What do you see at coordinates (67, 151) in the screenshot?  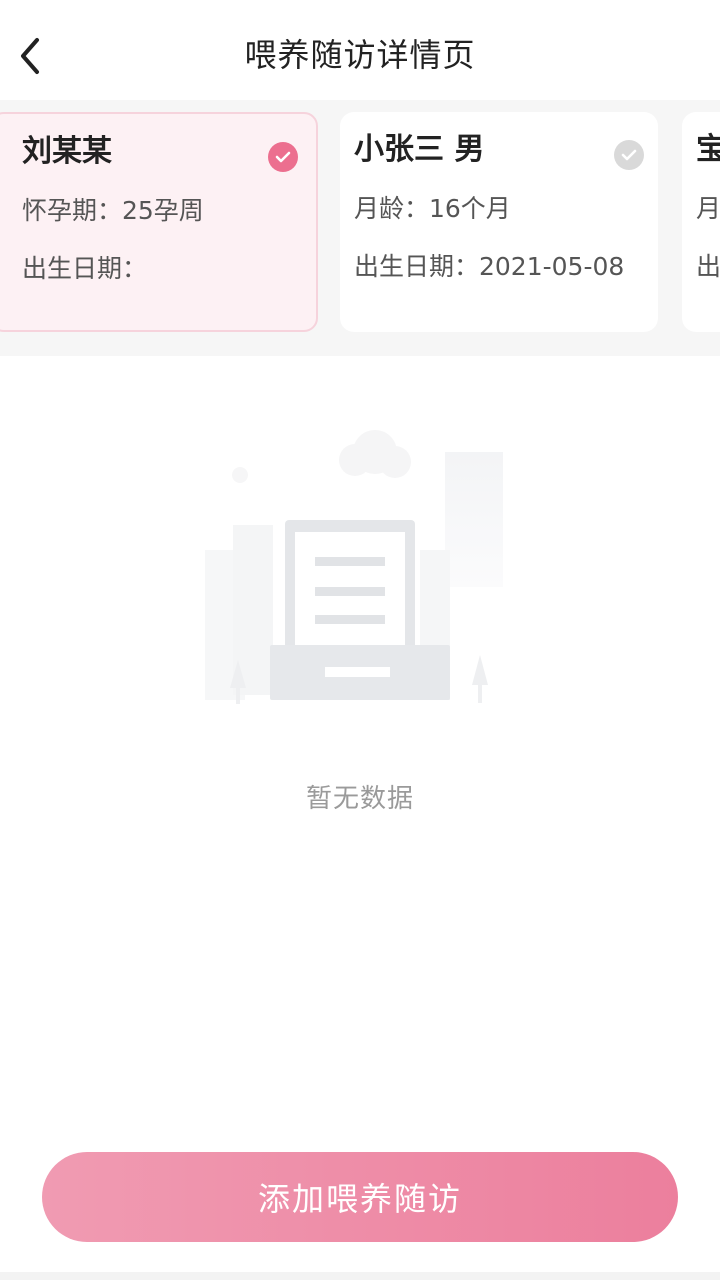 I see `card-name: 刘某某` at bounding box center [67, 151].